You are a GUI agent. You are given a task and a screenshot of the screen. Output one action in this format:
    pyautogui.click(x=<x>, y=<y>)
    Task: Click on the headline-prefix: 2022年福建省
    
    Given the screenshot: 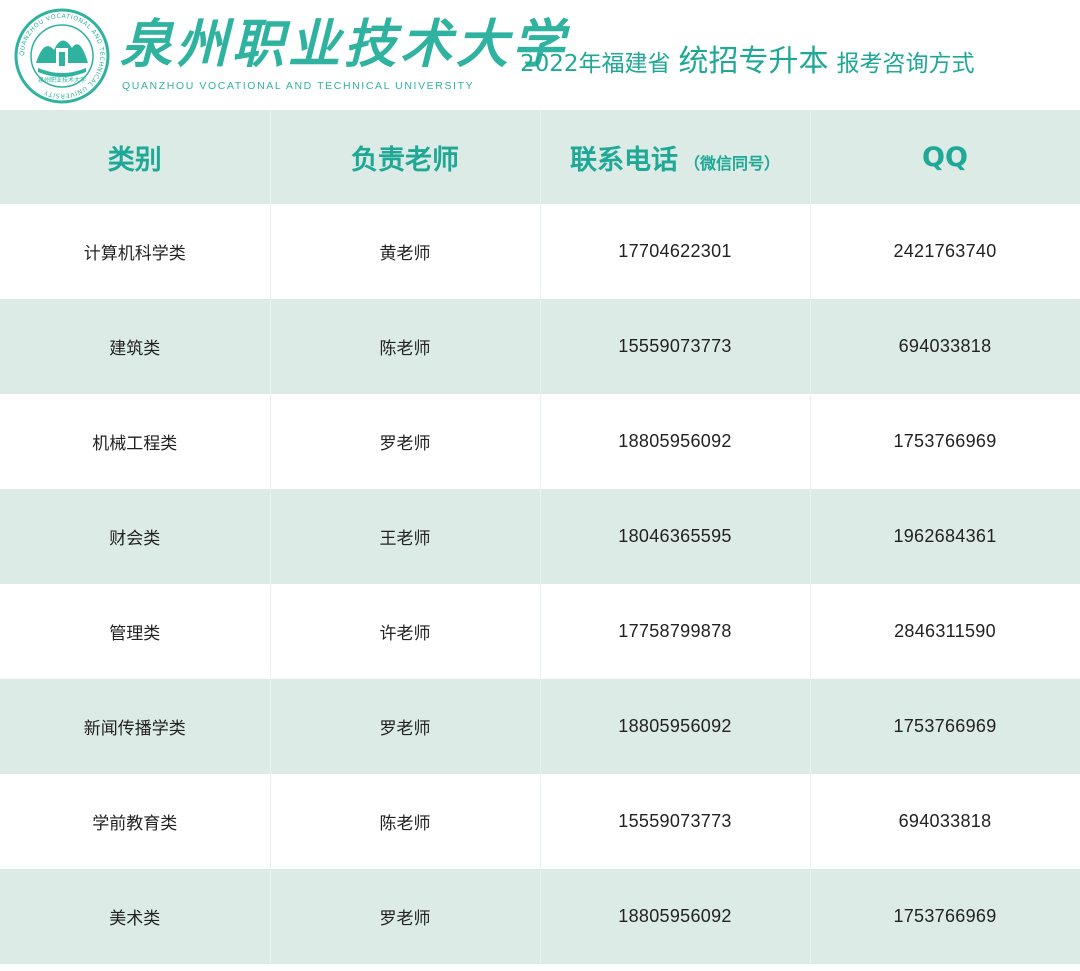 What is the action you would take?
    pyautogui.click(x=595, y=64)
    